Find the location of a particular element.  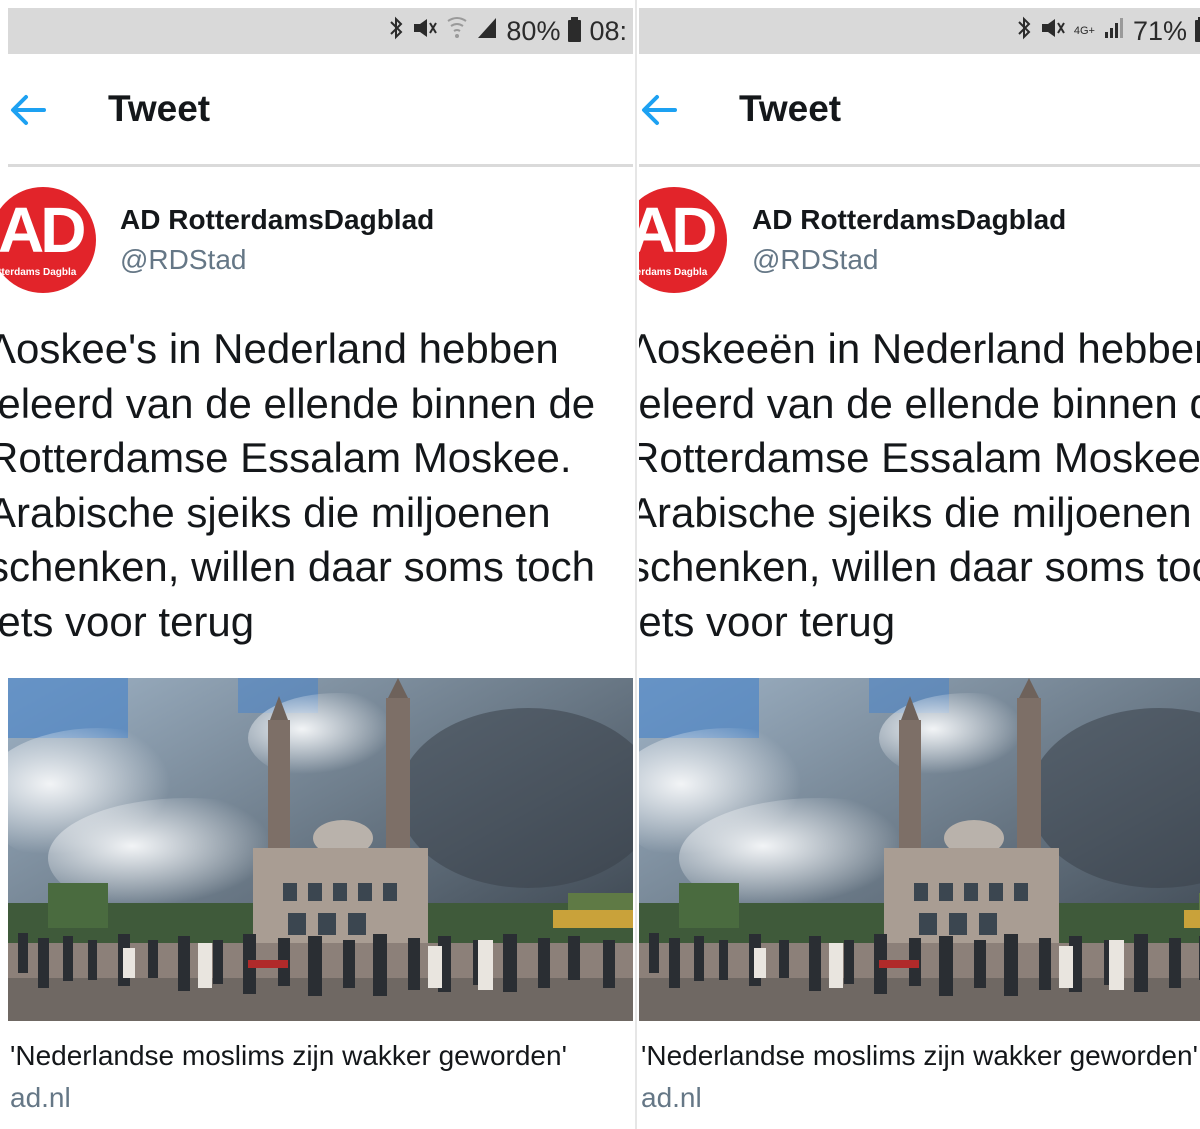

tweet-line: Λoskeeën in Nederland hebben is located at coordinates (919, 348).